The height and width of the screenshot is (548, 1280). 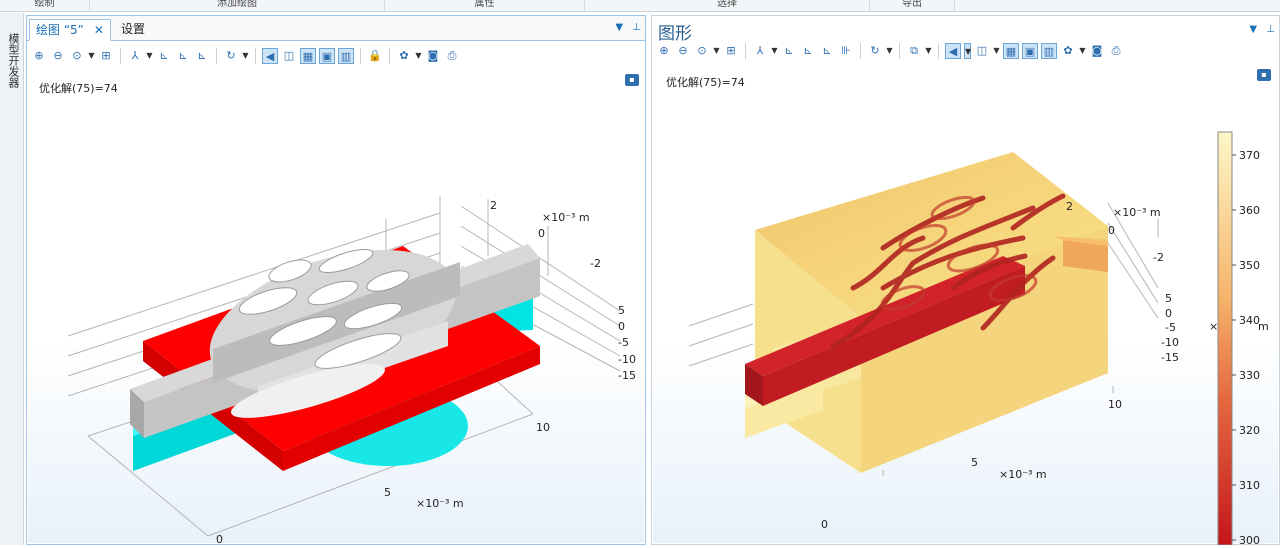 What do you see at coordinates (237, 5) in the screenshot?
I see `ribbon-group-add-plot: 添加绘图` at bounding box center [237, 5].